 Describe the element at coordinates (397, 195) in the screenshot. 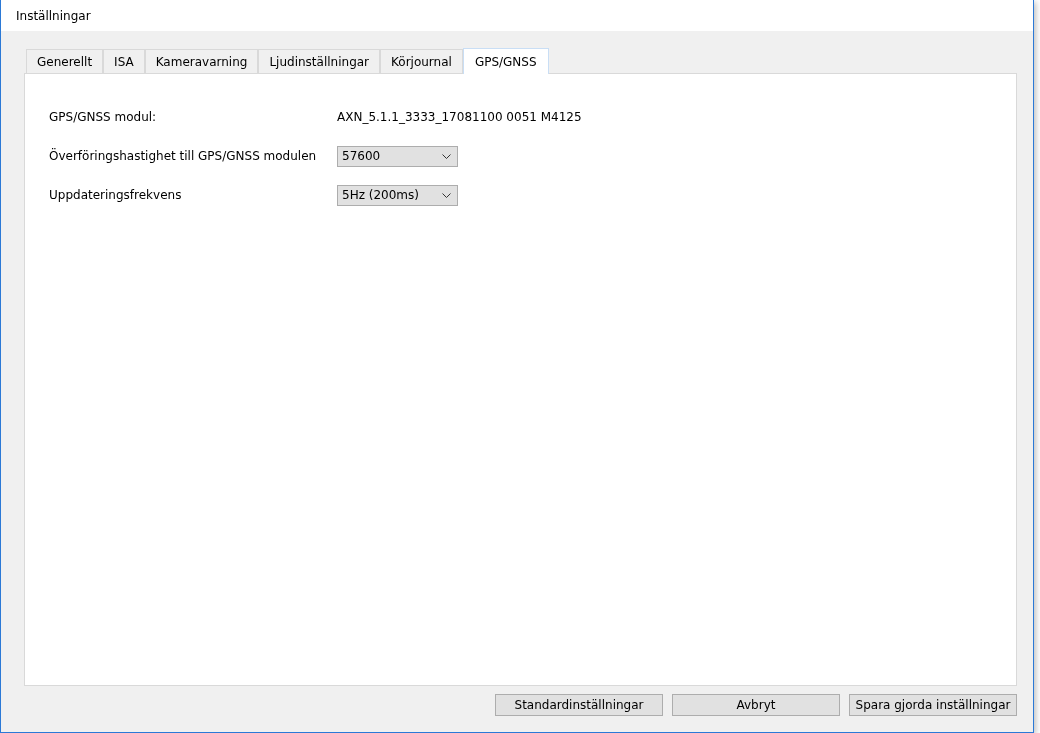

I see `dropdown: 5Hz (200ms)` at that location.